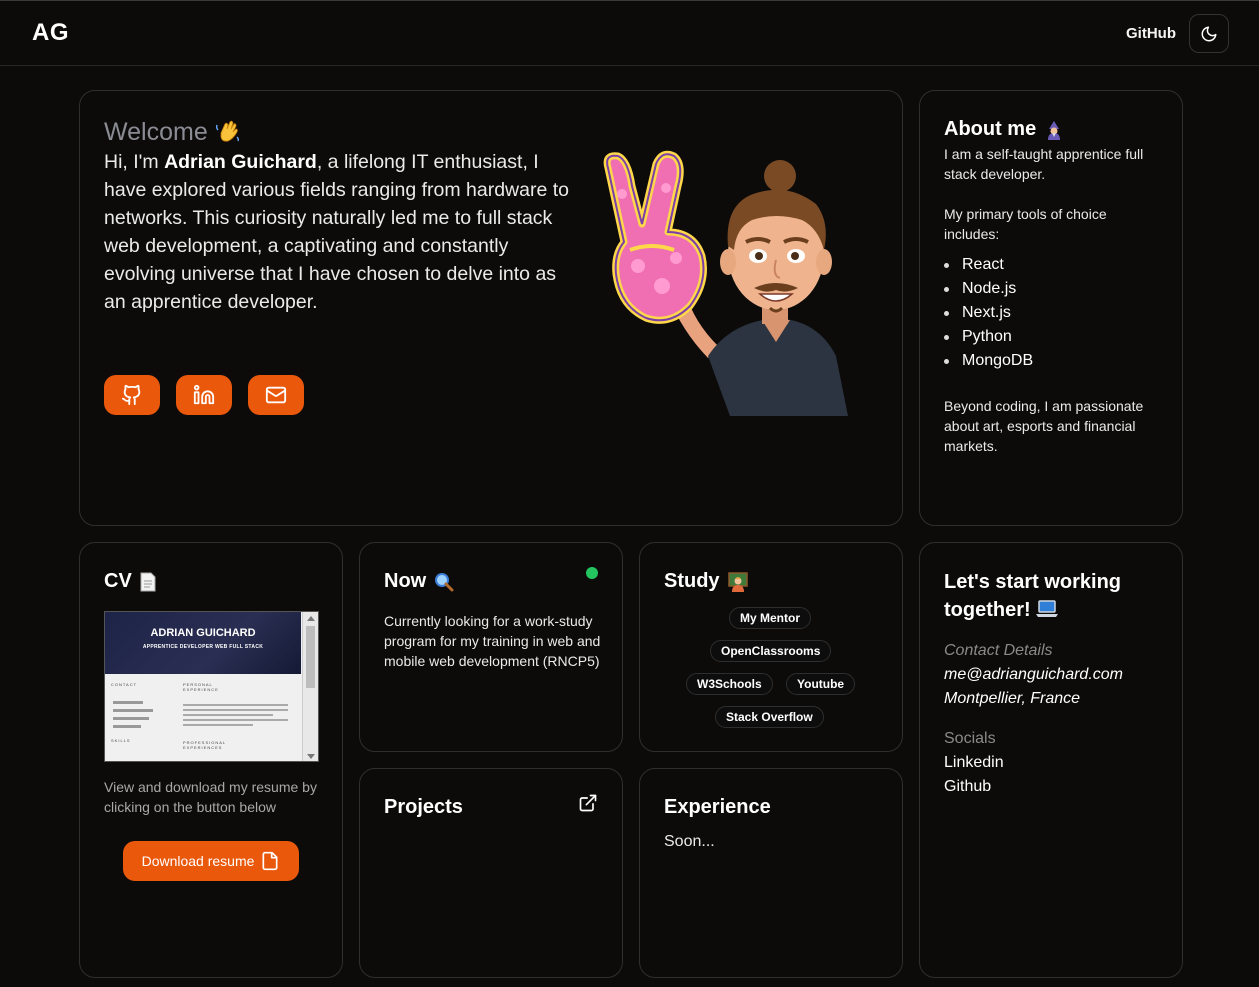 Image resolution: width=1259 pixels, height=987 pixels. What do you see at coordinates (203, 647) in the screenshot?
I see `resume-subtitle: APPRENTICE DEVELOPER WEB FULL STACK` at bounding box center [203, 647].